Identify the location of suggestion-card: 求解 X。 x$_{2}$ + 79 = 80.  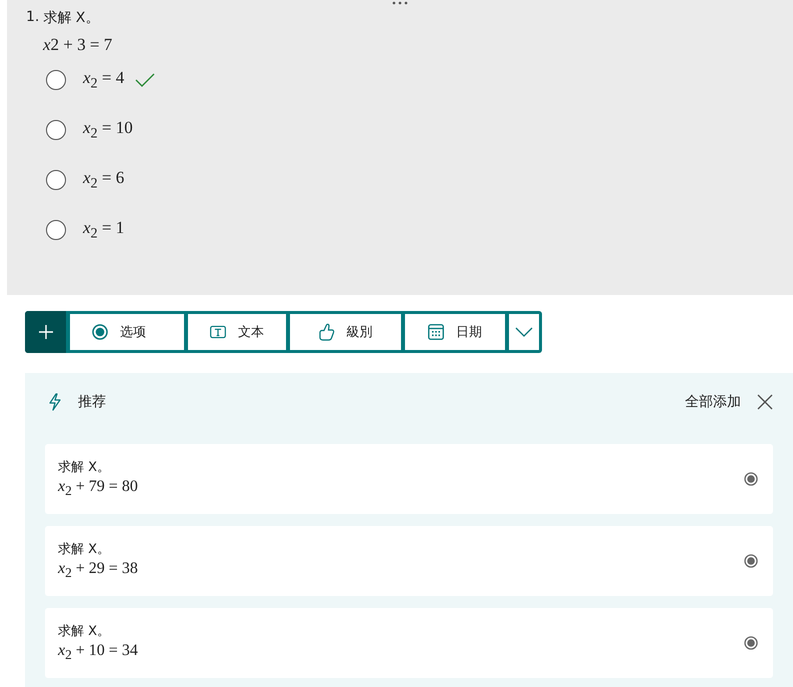
(409, 479).